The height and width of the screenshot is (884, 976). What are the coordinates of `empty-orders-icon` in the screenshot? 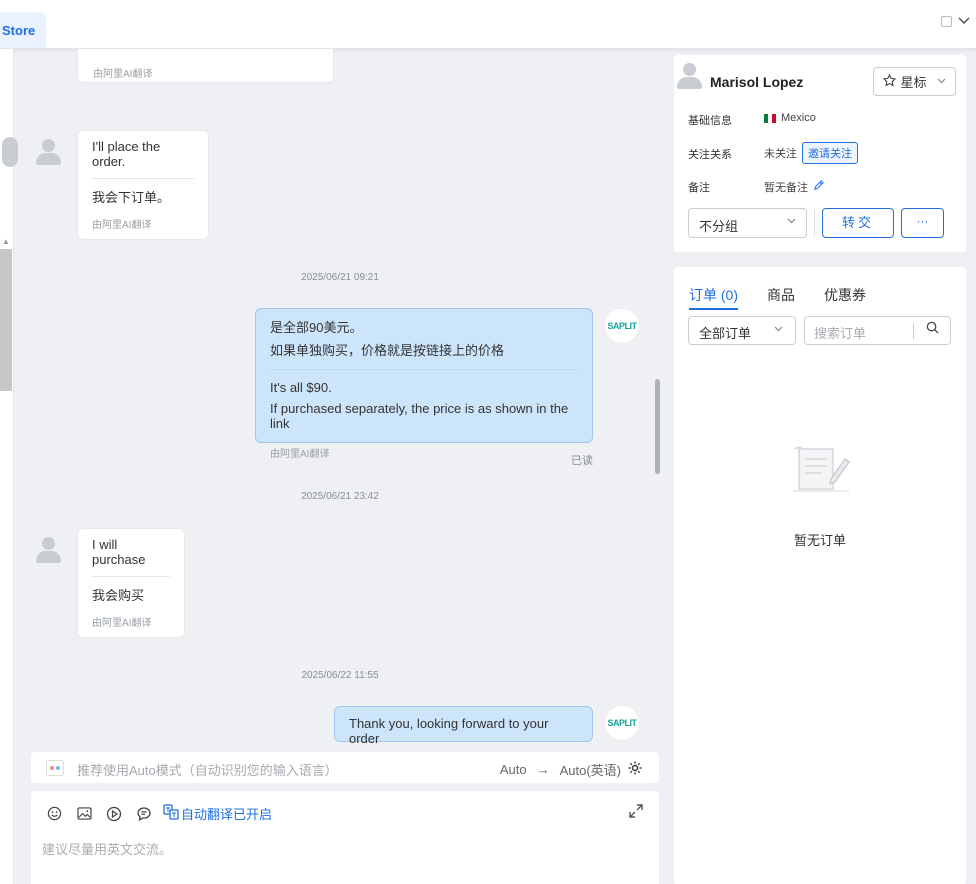 It's located at (822, 471).